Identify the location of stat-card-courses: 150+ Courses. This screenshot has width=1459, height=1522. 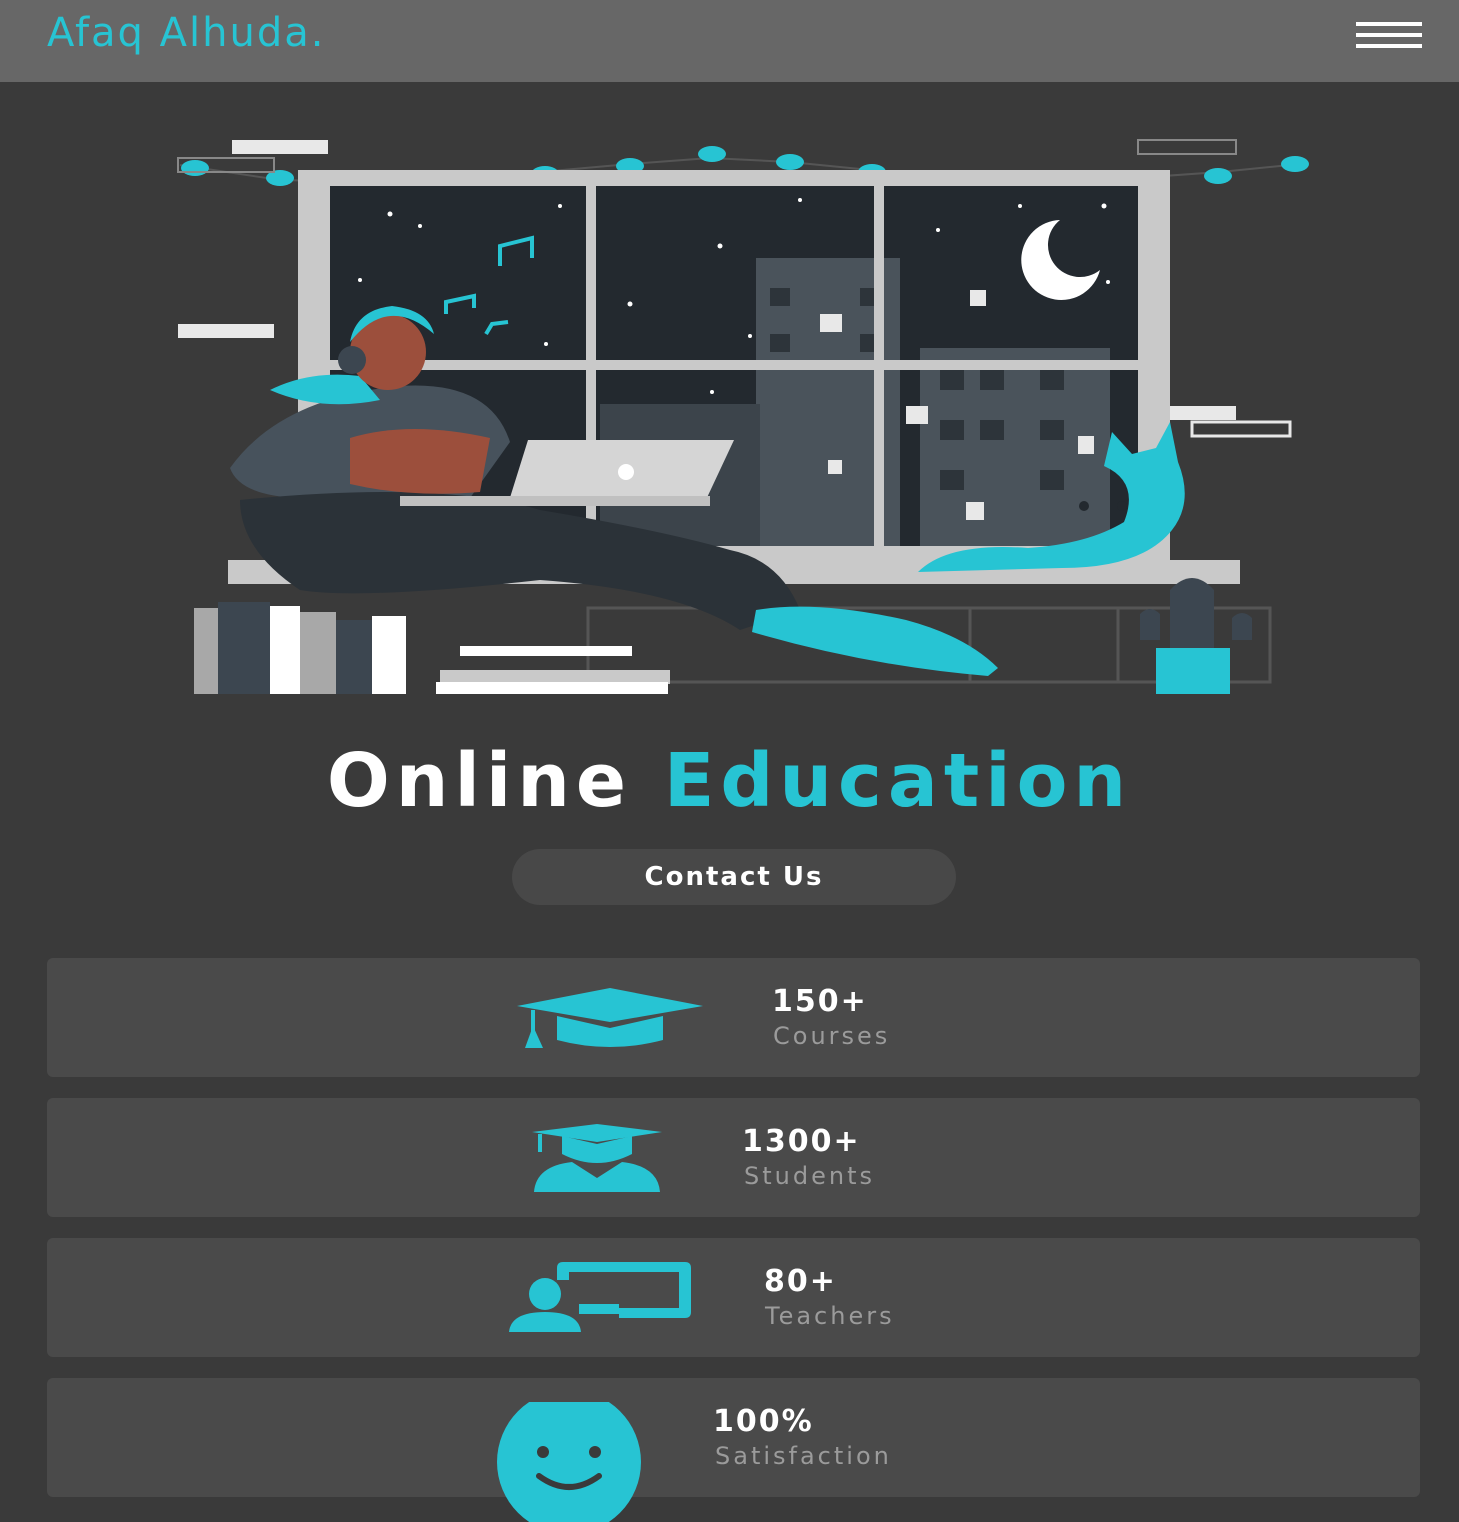
(733, 1017).